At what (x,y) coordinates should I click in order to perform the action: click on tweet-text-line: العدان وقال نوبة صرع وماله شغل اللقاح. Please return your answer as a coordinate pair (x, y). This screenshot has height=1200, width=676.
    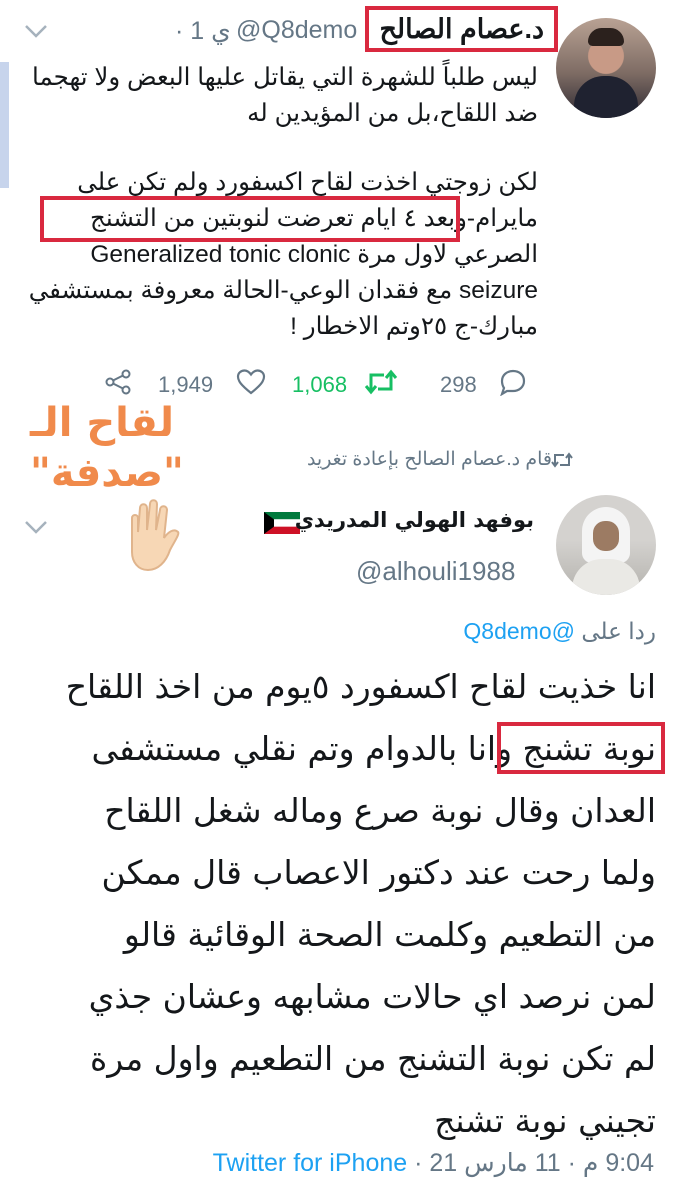
    Looking at the image, I should click on (380, 810).